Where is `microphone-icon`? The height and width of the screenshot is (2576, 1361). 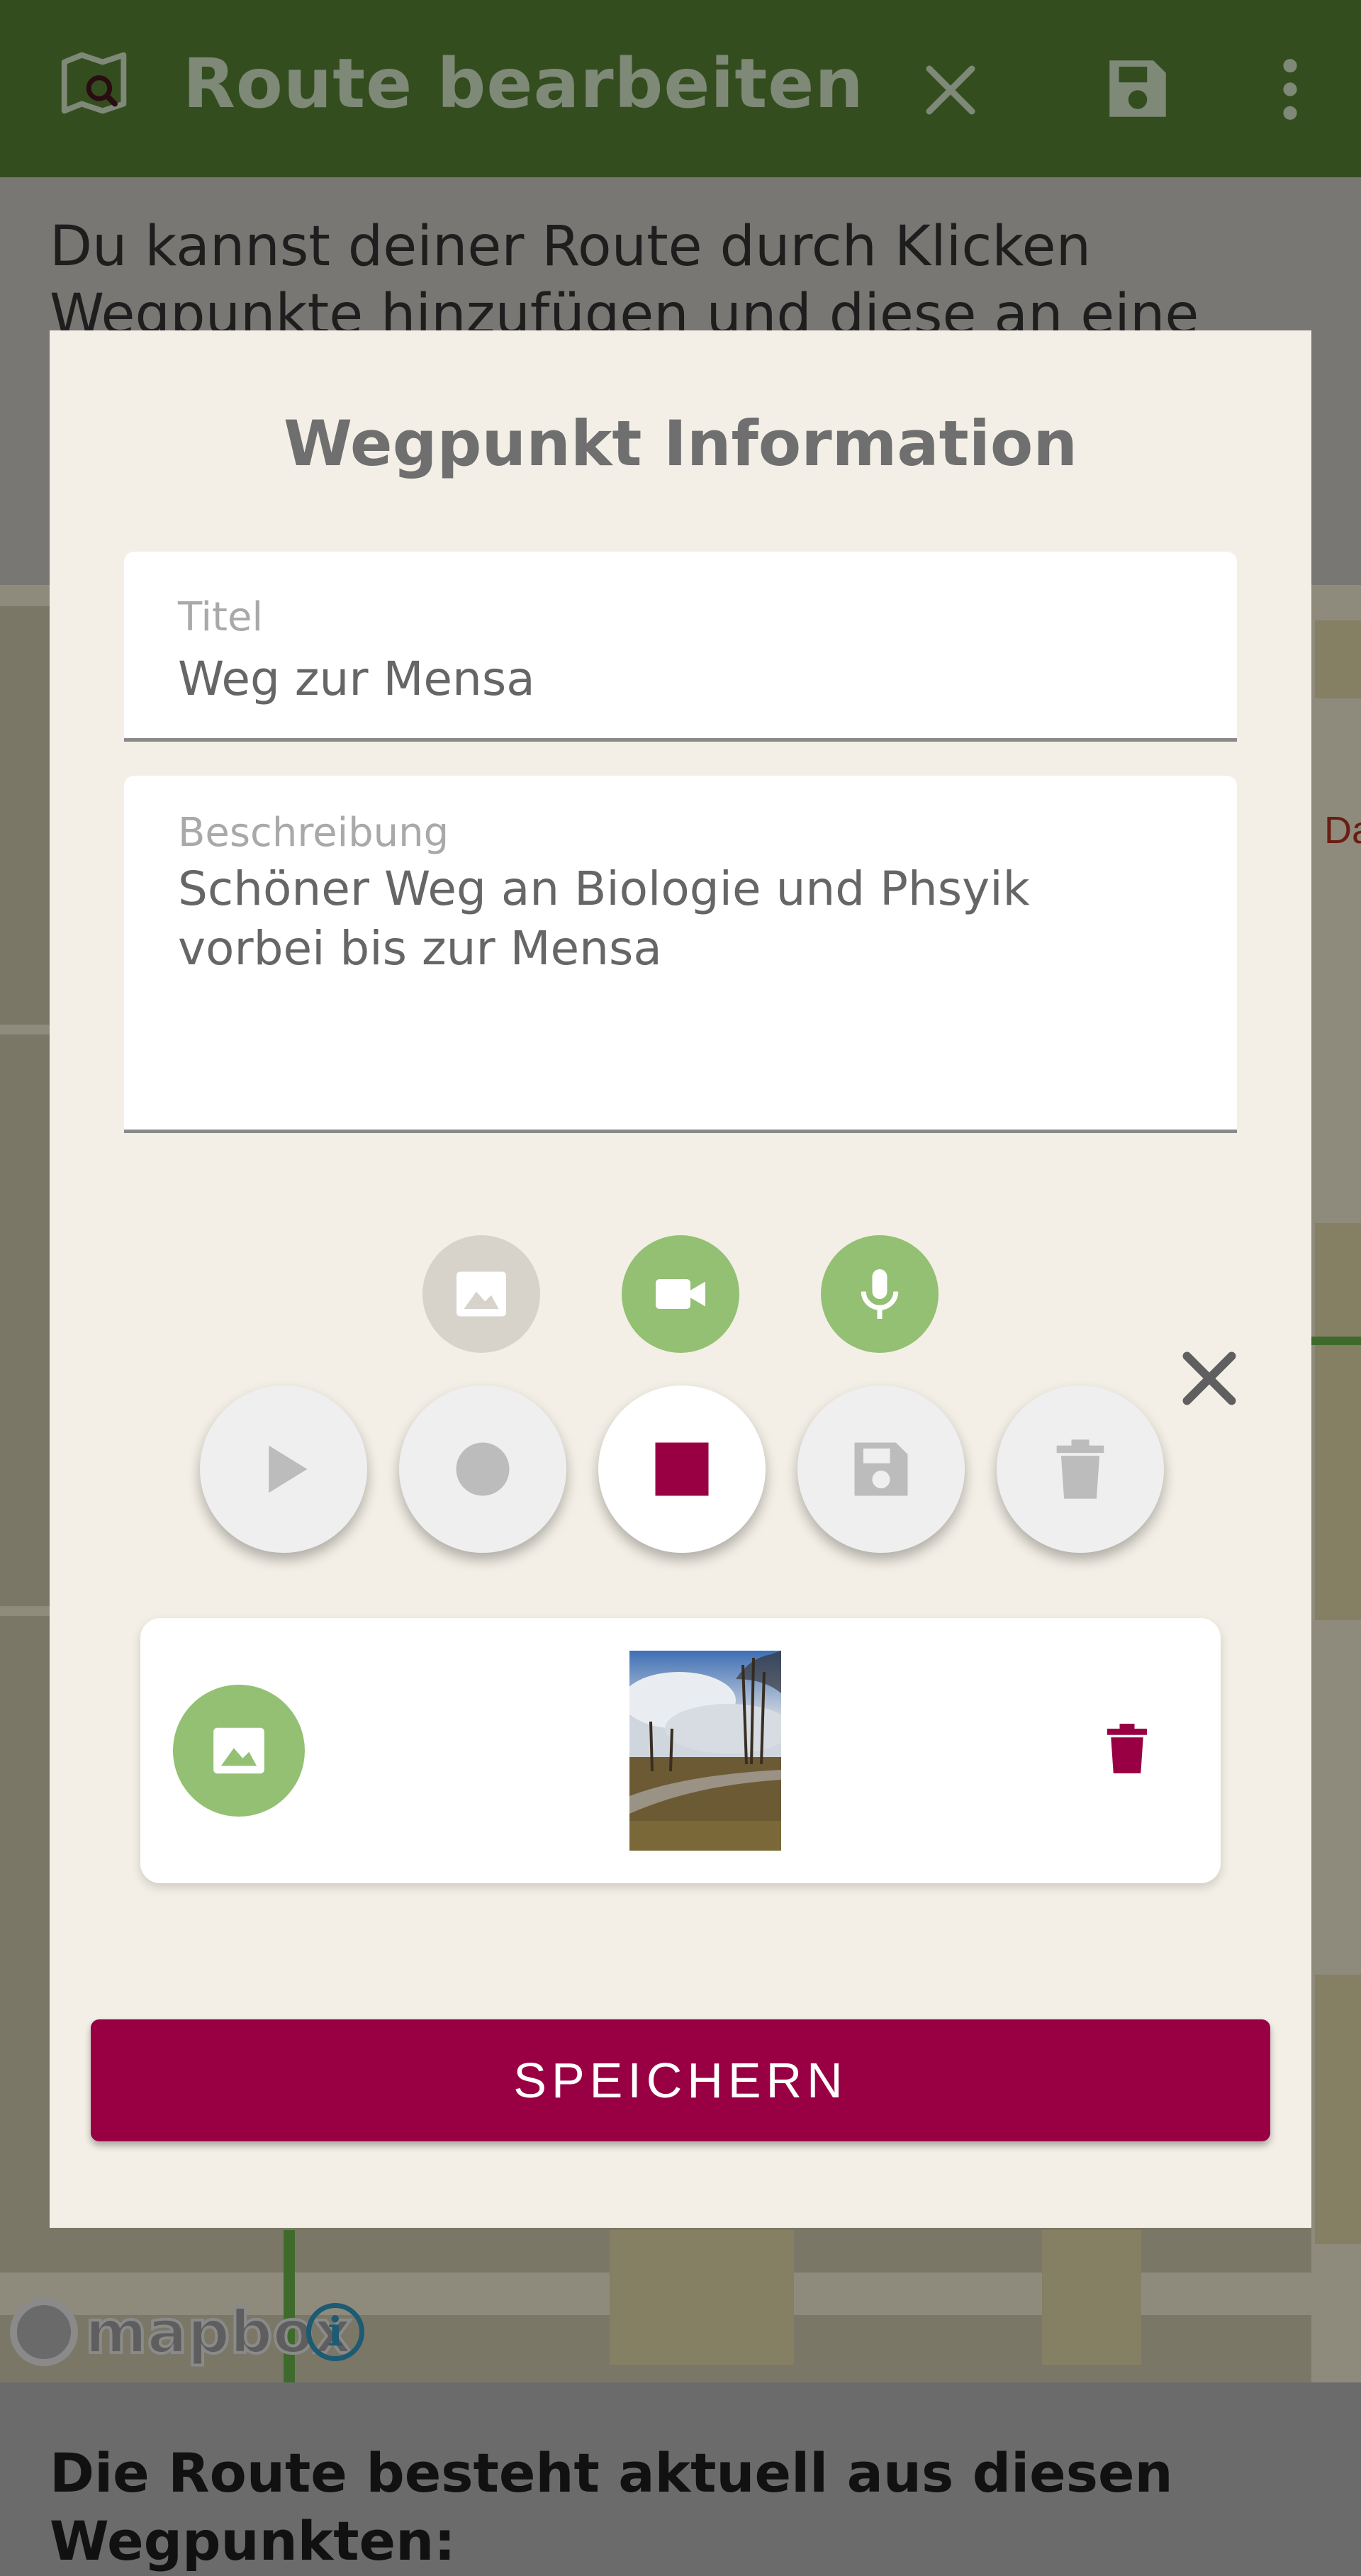
microphone-icon is located at coordinates (880, 1294).